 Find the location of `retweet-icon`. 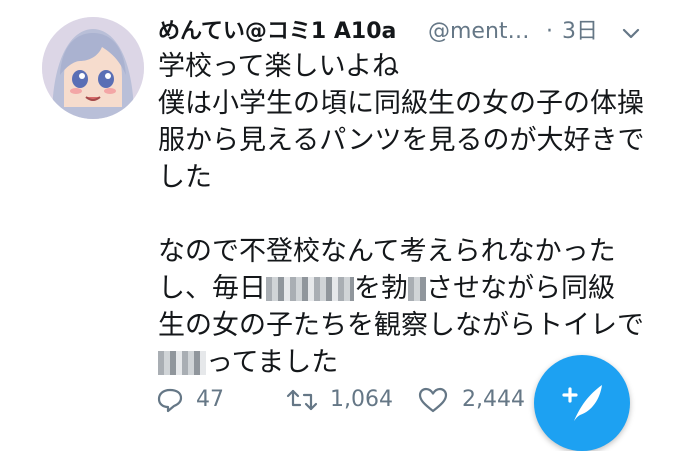

retweet-icon is located at coordinates (302, 400).